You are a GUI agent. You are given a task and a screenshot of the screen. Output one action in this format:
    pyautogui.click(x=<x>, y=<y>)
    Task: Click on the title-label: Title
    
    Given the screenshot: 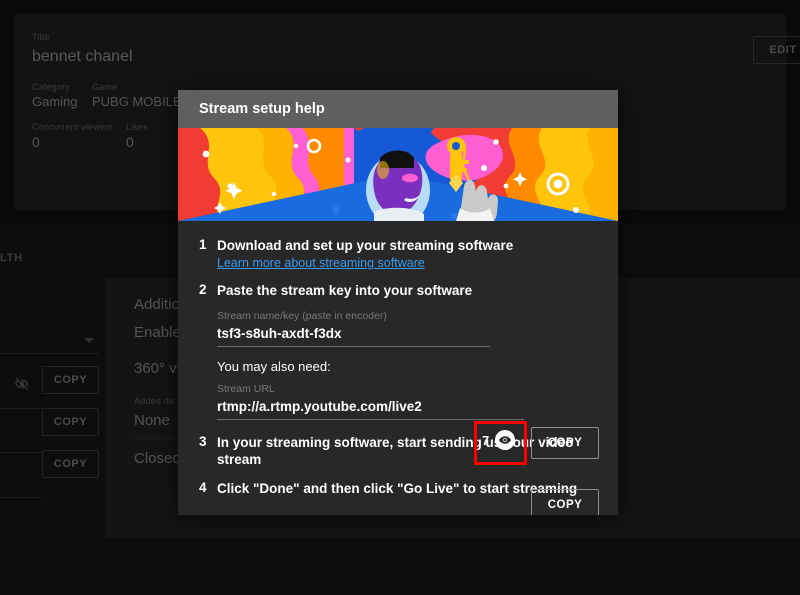 What is the action you would take?
    pyautogui.click(x=41, y=37)
    